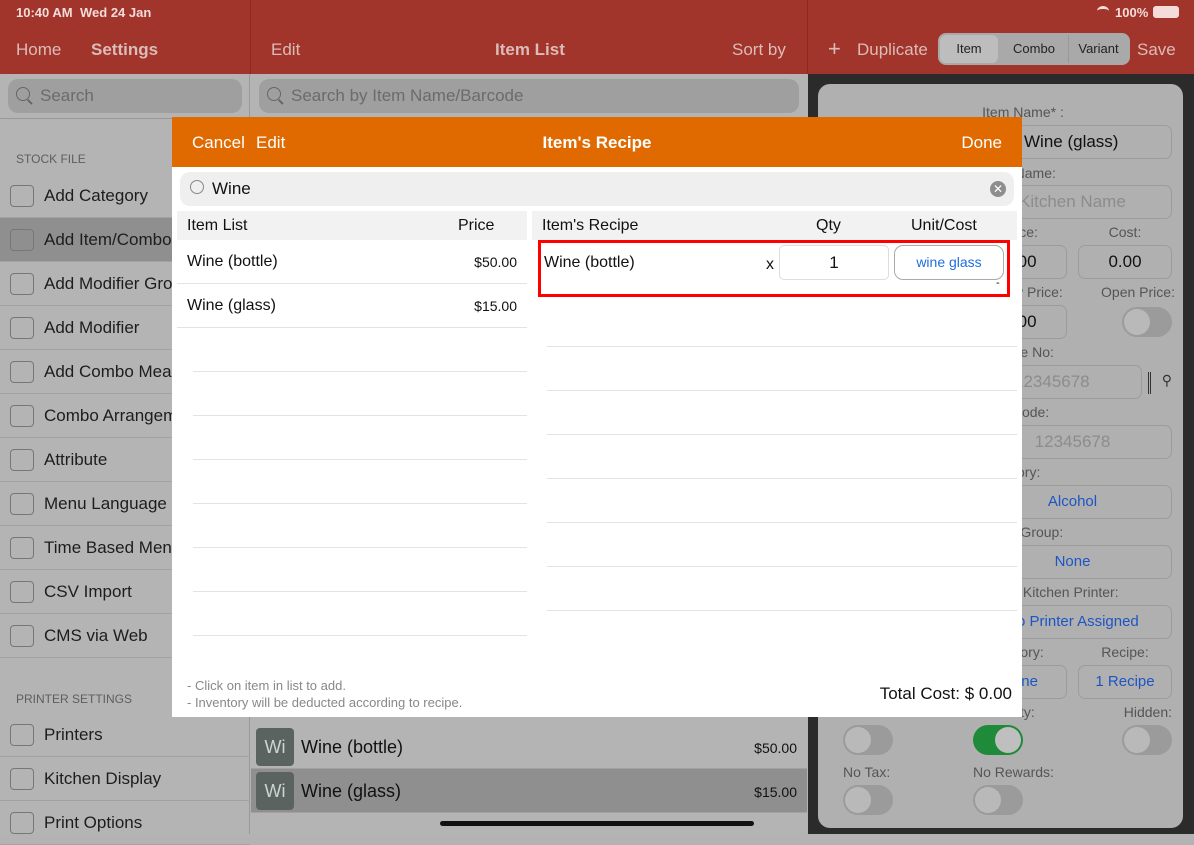 The width and height of the screenshot is (1194, 845). I want to click on item-row: Wi Wine (glass) $15.00, so click(529, 791).